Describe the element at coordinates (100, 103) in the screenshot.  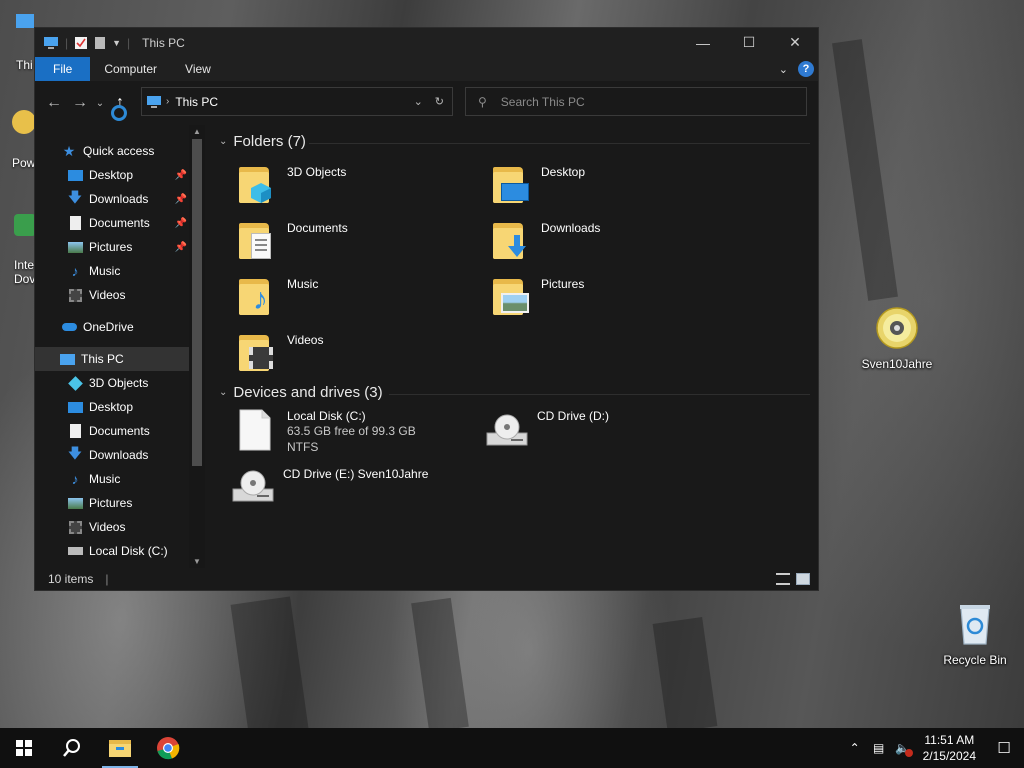
I see `recent-locations-chevron-icon: ⌄` at that location.